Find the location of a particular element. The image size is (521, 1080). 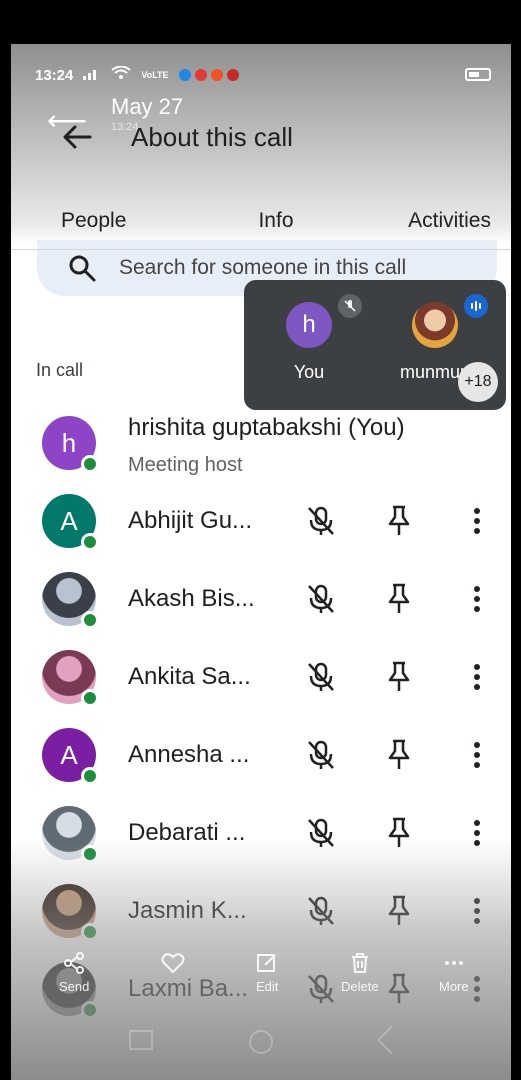

heart-icon is located at coordinates (173, 963).